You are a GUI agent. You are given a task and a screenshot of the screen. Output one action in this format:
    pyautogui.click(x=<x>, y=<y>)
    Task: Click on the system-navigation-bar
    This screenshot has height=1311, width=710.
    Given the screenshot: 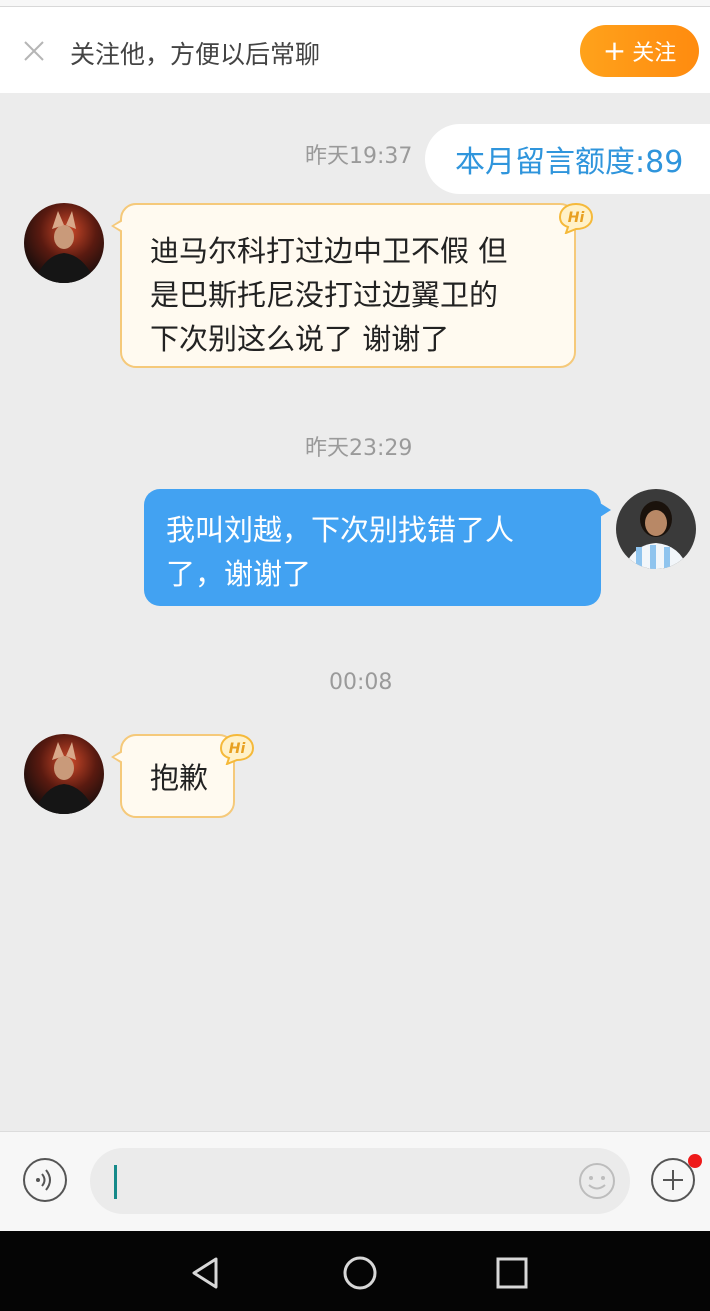 What is the action you would take?
    pyautogui.click(x=355, y=1271)
    